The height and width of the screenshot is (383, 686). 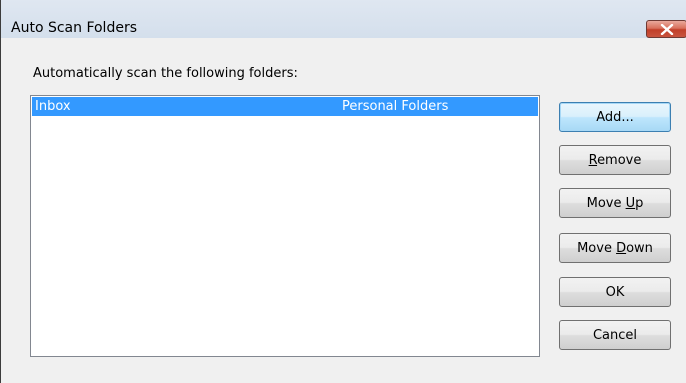 I want to click on title-bar: Auto Scan Folders, so click(x=343, y=19).